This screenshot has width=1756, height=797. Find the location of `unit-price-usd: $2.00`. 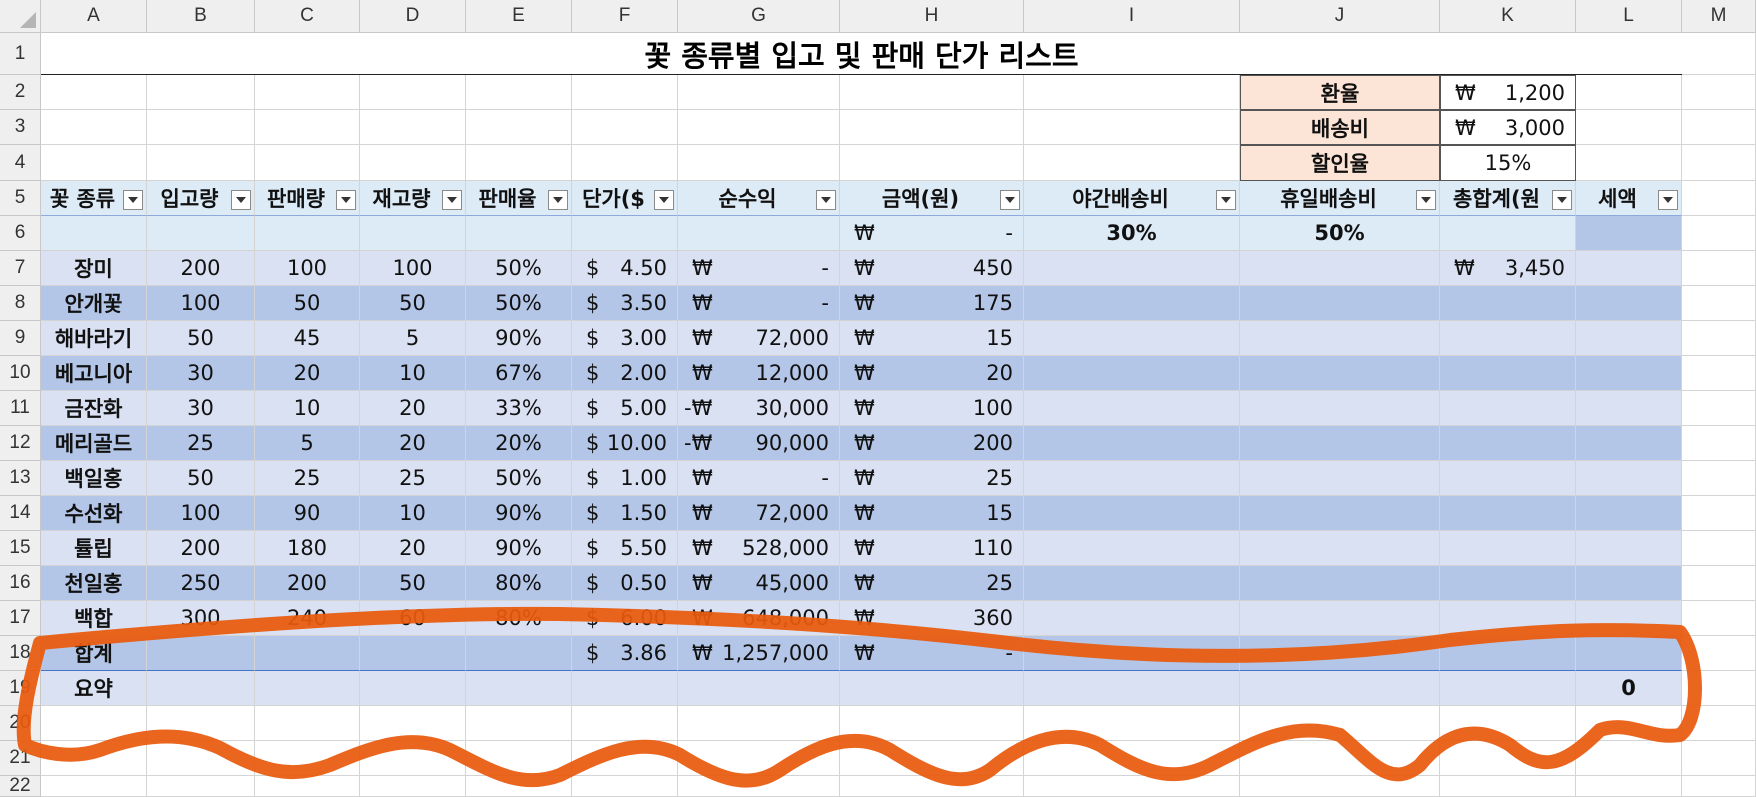

unit-price-usd: $2.00 is located at coordinates (625, 373).